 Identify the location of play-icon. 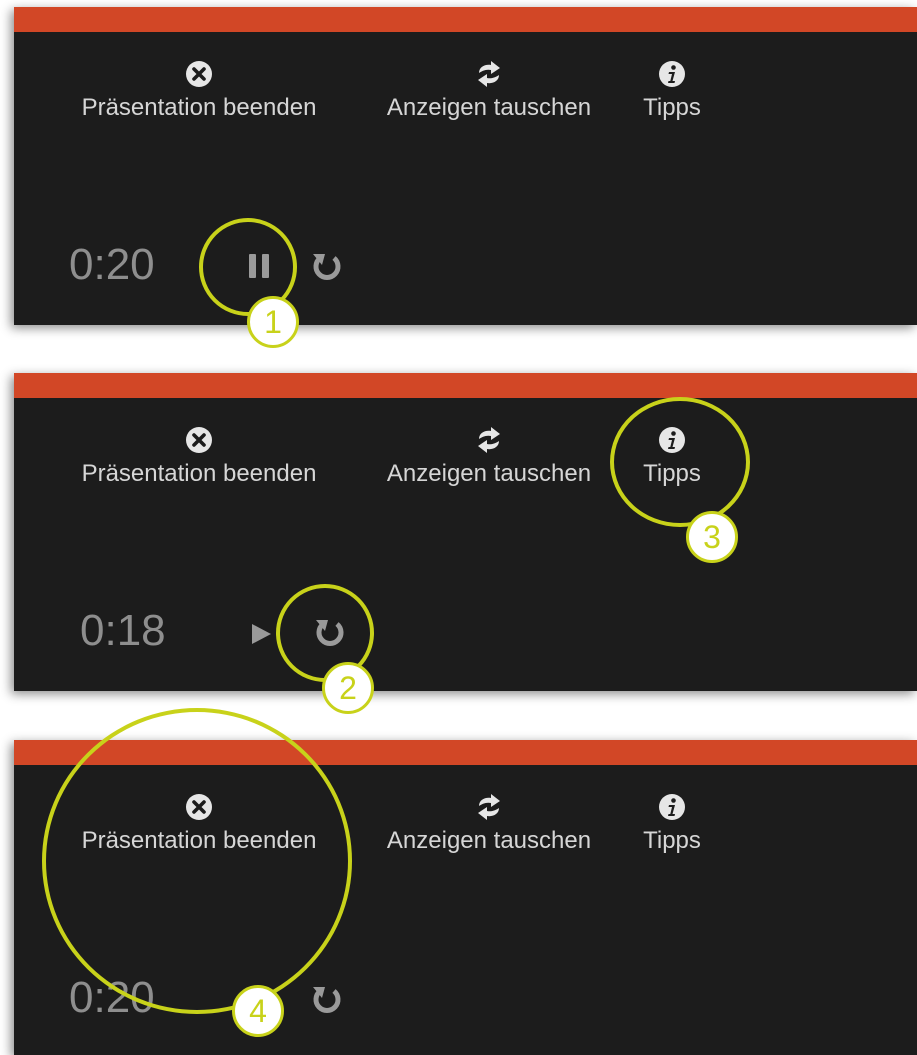
(261, 634).